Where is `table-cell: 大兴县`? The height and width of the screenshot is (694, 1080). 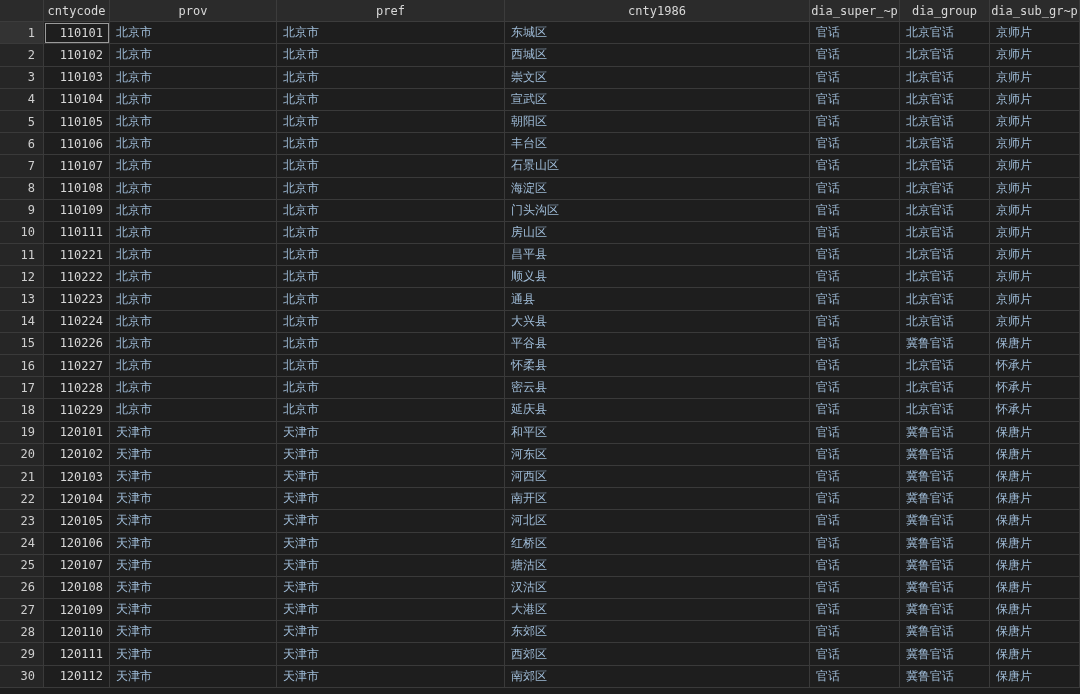
table-cell: 大兴县 is located at coordinates (657, 321).